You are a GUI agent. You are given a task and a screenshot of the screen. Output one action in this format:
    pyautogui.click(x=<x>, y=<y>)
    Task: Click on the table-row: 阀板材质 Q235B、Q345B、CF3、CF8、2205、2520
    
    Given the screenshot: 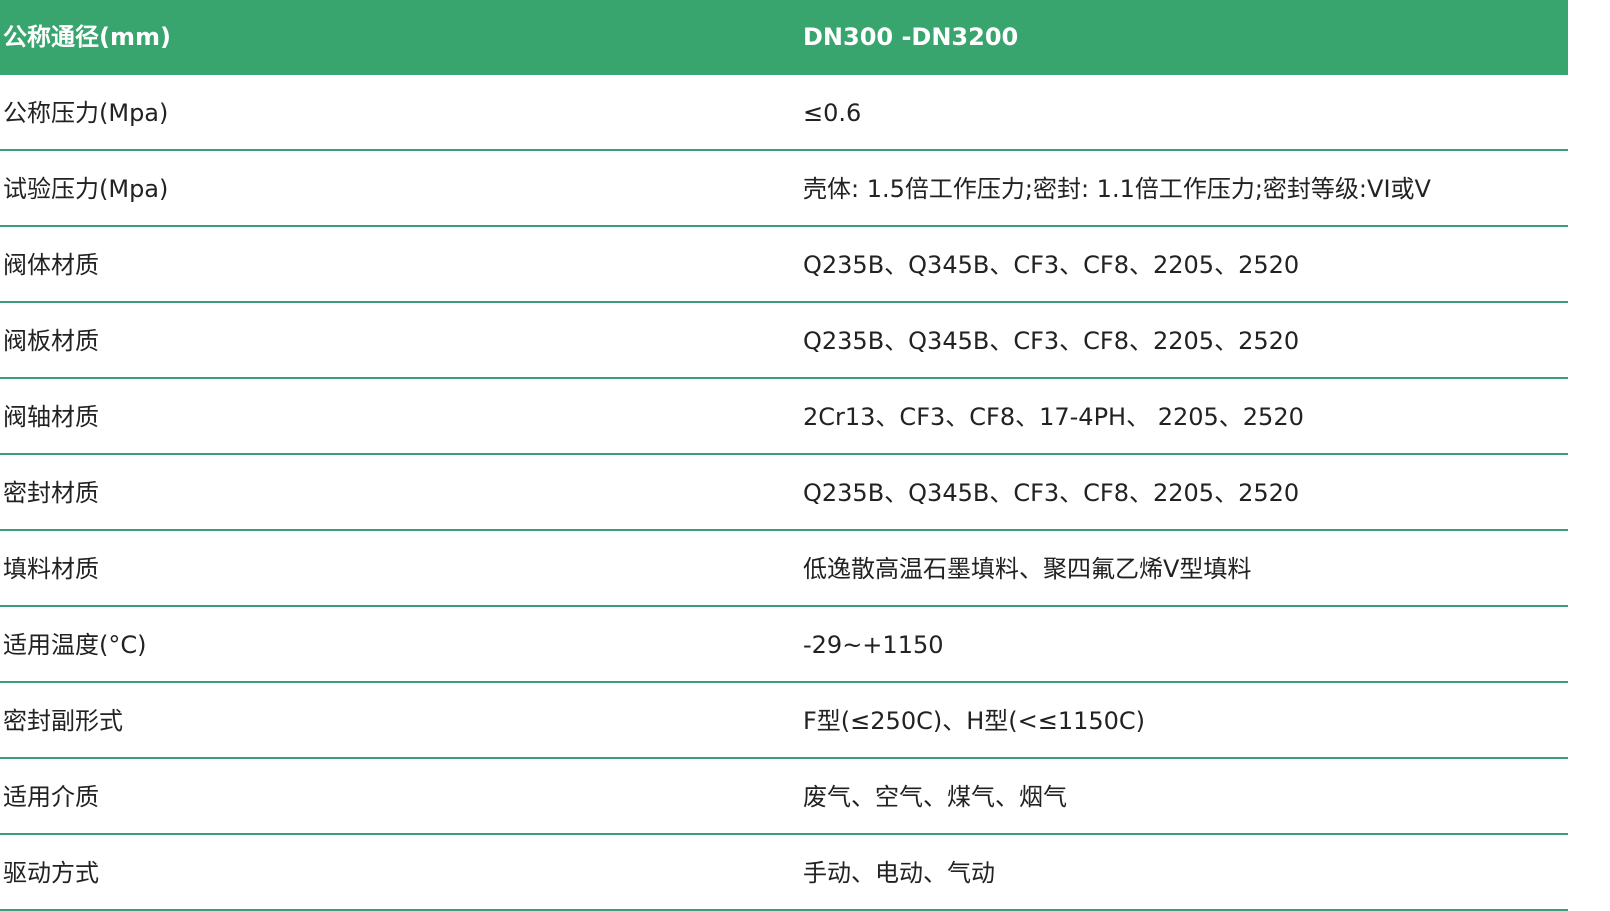 What is the action you would take?
    pyautogui.click(x=784, y=340)
    